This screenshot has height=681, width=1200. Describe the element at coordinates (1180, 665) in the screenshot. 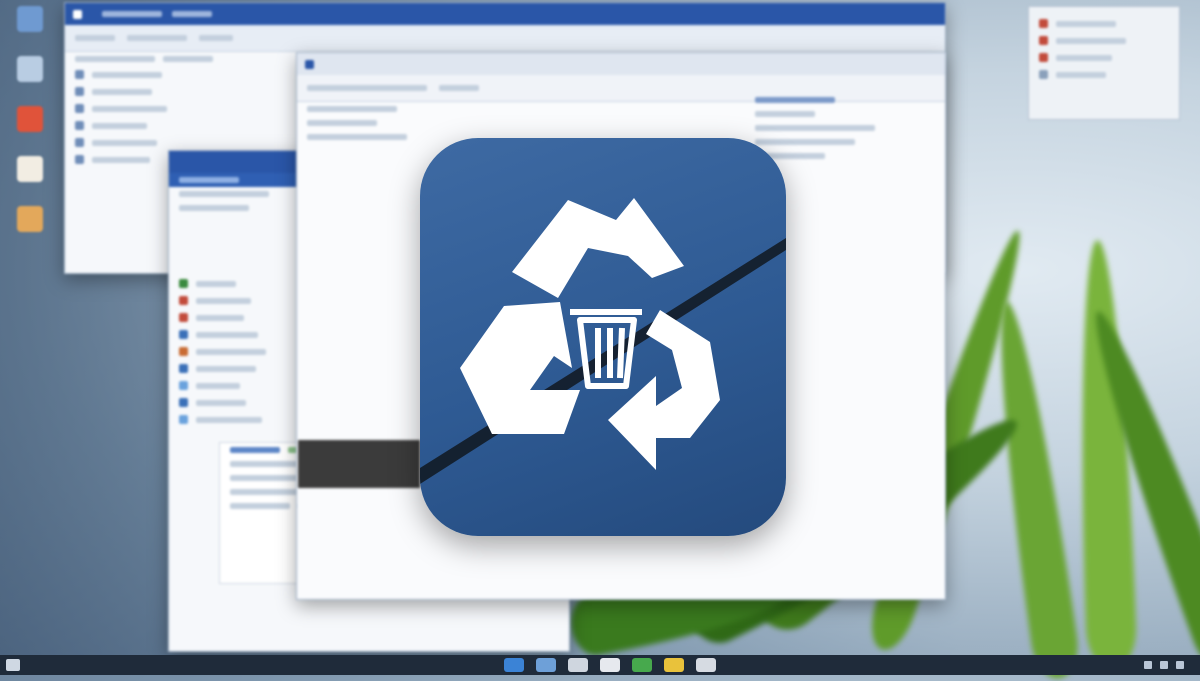

I see `battery-icon` at that location.